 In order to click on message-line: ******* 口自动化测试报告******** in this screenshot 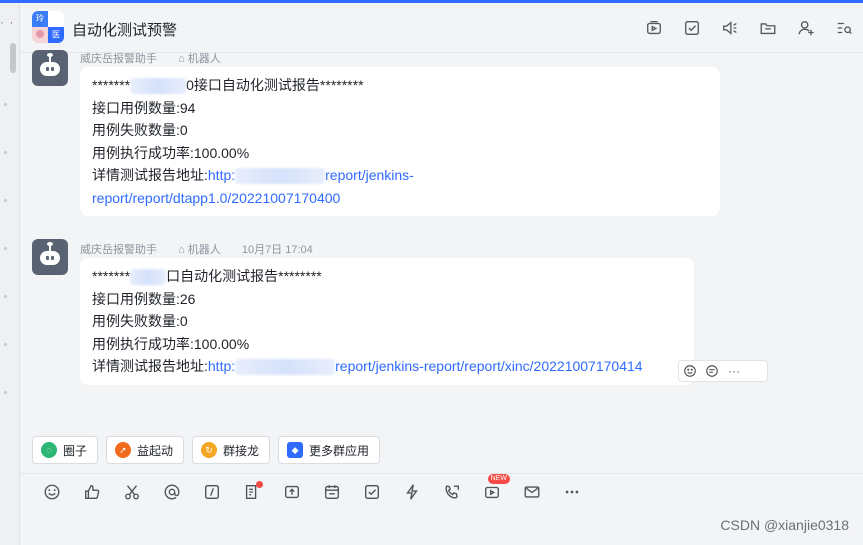, I will do `click(387, 276)`.